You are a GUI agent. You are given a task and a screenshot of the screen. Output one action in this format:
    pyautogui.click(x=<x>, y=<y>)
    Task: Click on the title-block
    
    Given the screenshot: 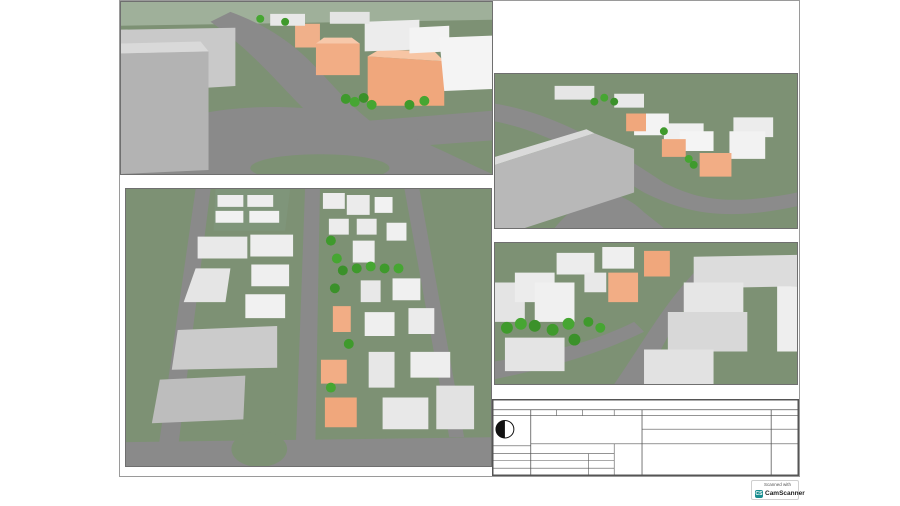 What is the action you would take?
    pyautogui.click(x=645, y=437)
    